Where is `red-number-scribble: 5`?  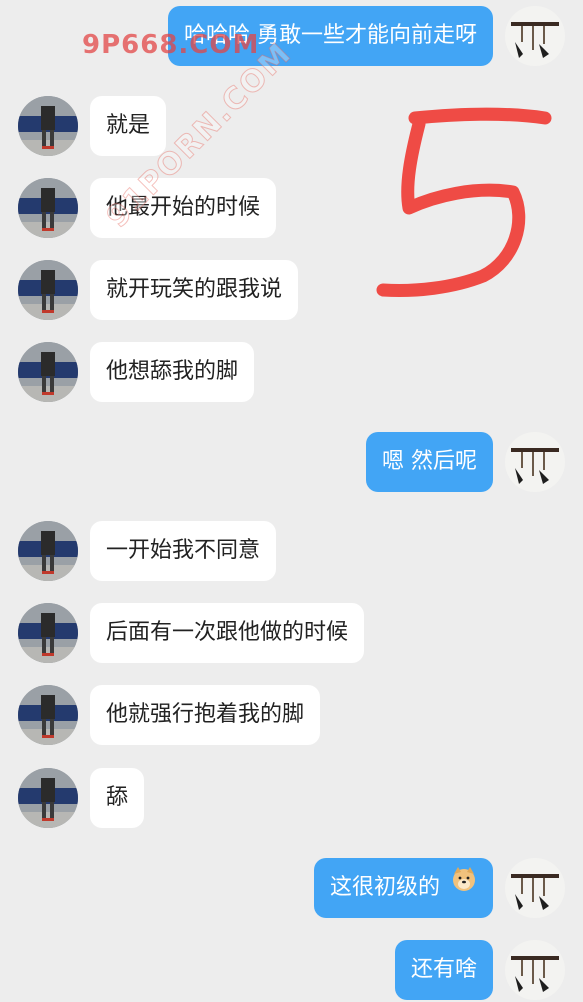
red-number-scribble: 5 is located at coordinates (463, 198).